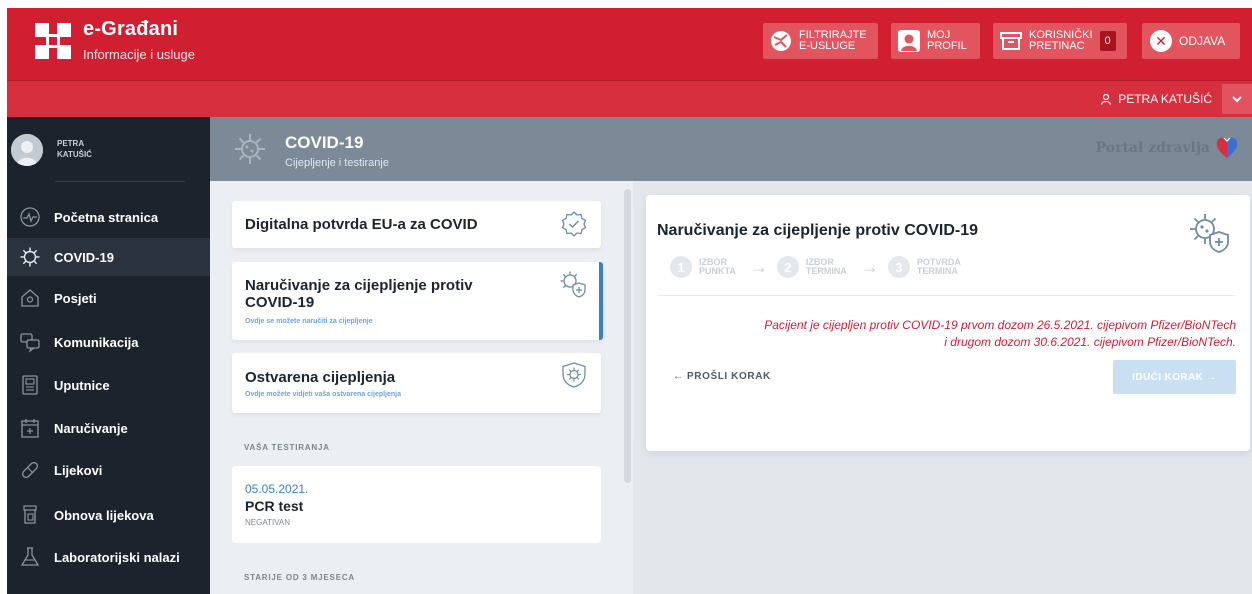 The image size is (1252, 594). I want to click on sidebar-user-name: PETRA KATUŠIĆ, so click(74, 149).